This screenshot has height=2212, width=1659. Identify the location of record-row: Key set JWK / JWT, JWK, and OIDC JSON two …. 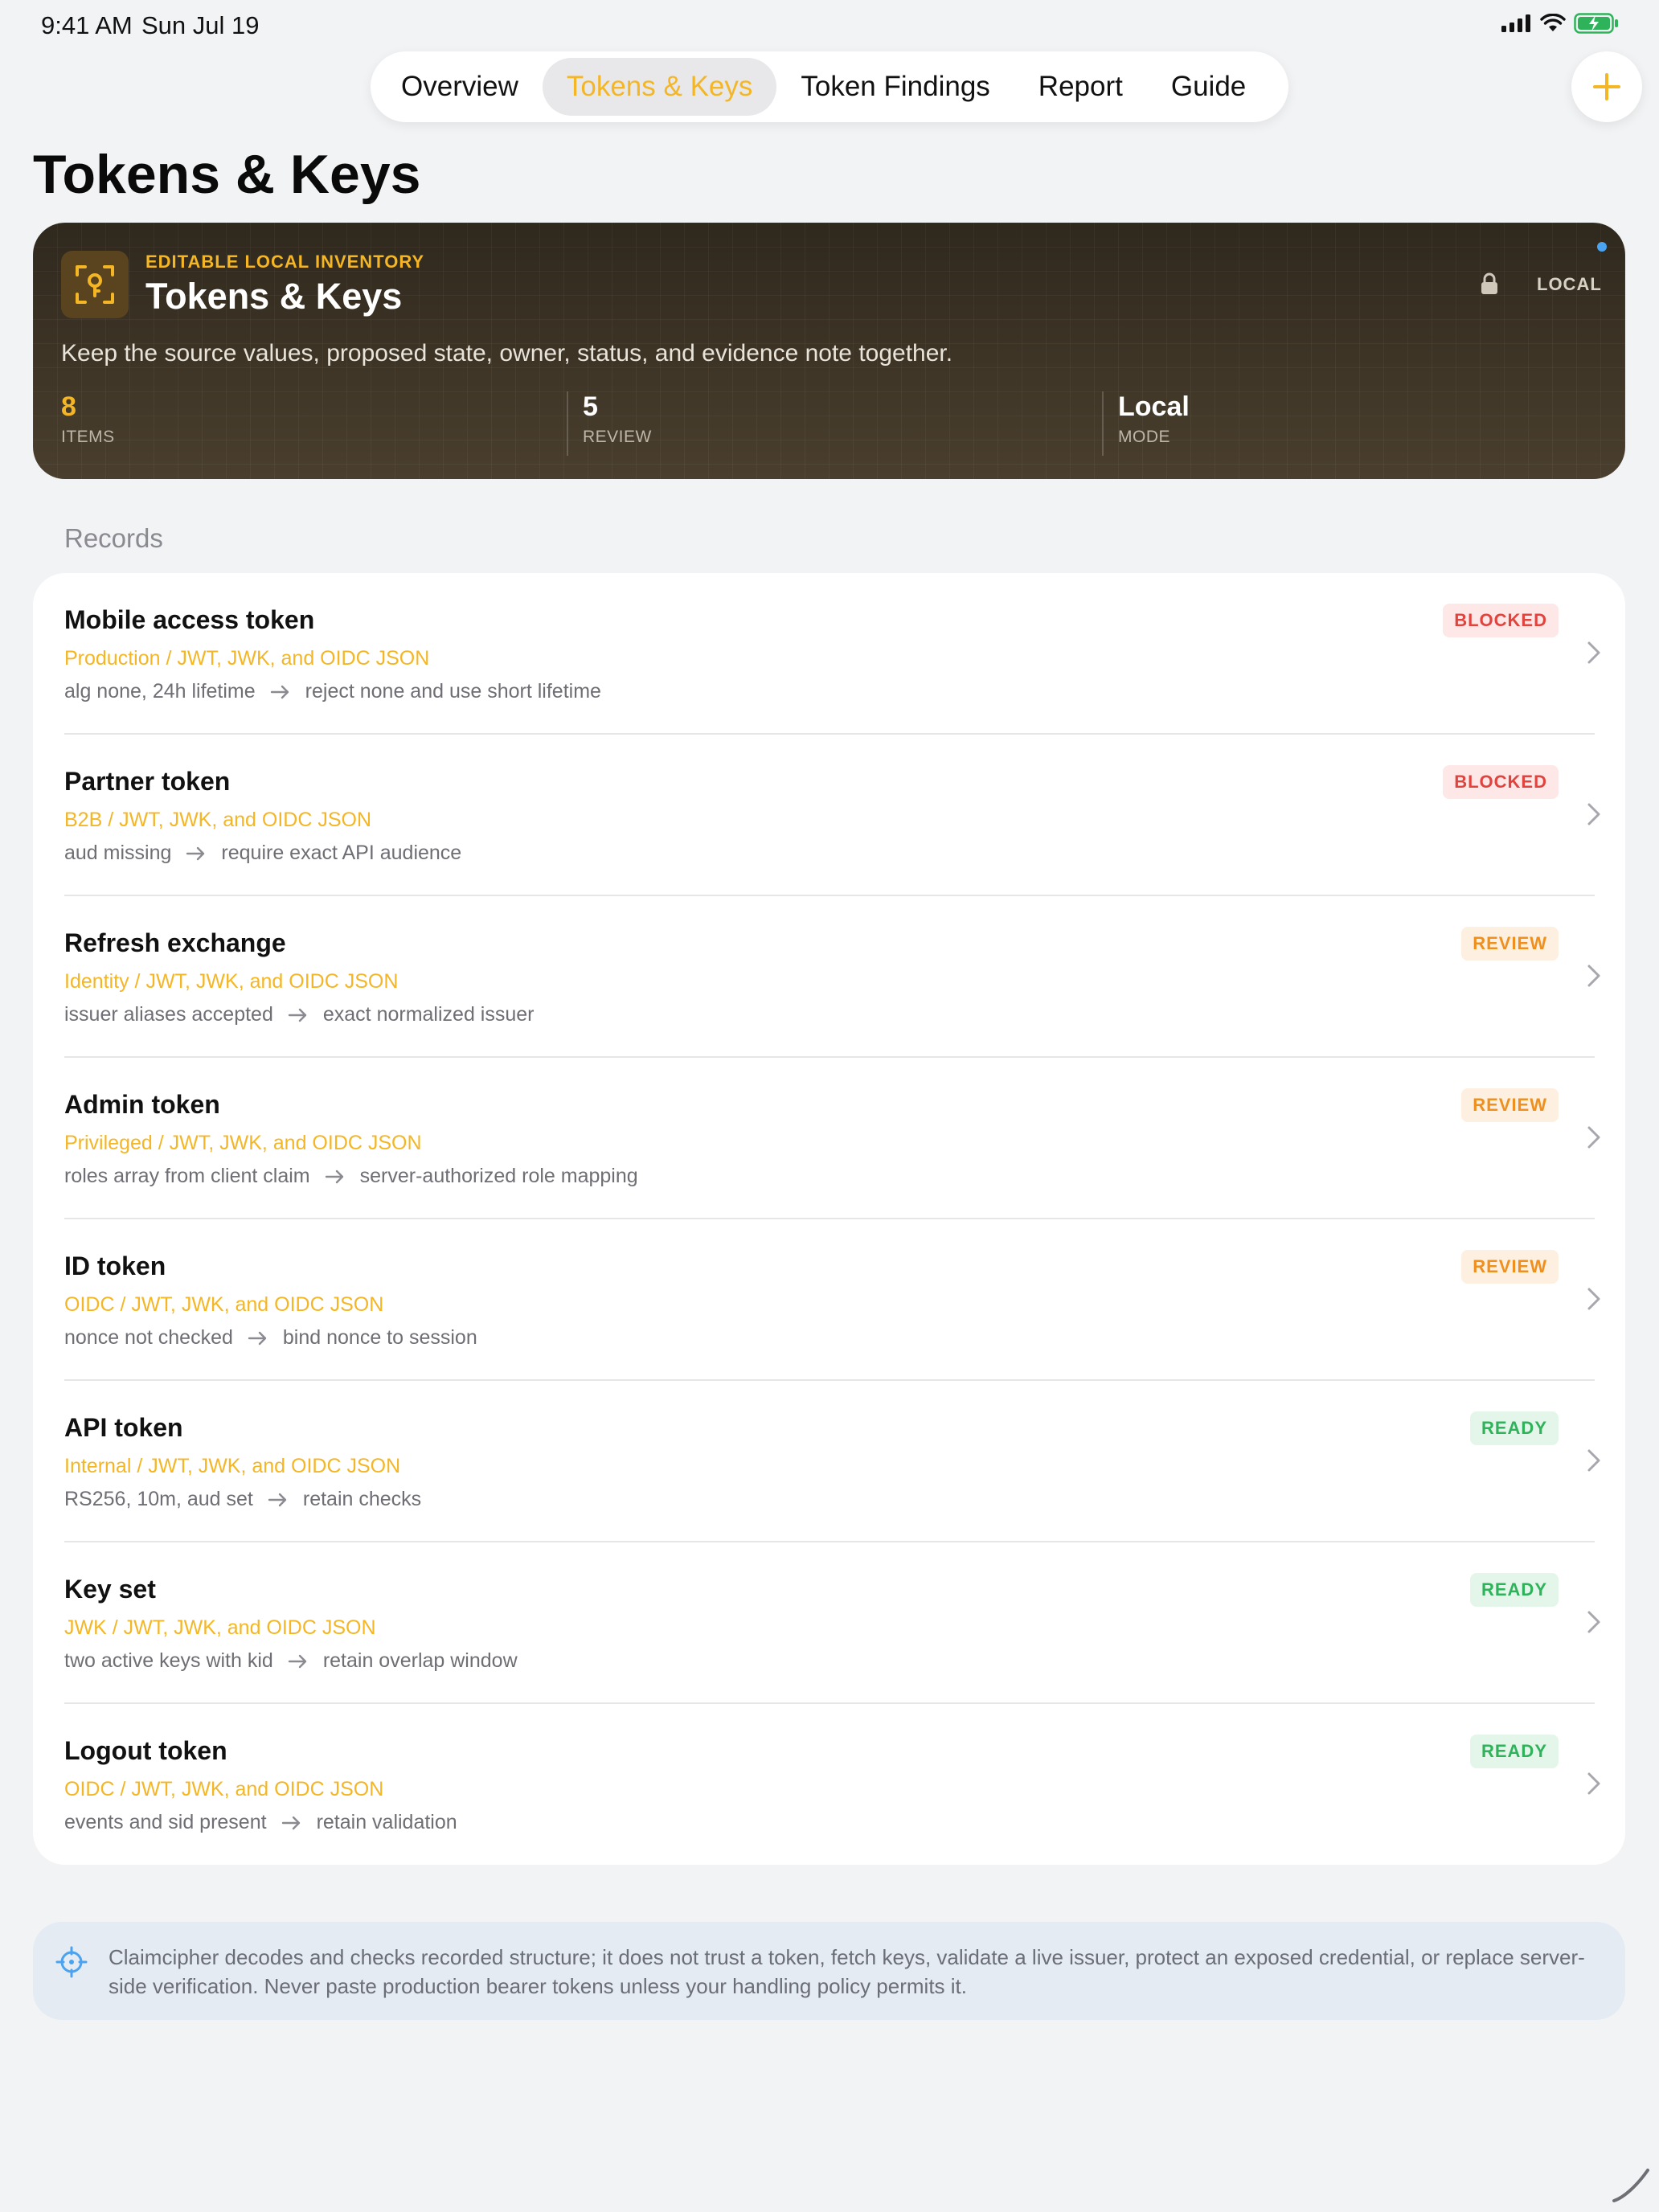
(832, 1623).